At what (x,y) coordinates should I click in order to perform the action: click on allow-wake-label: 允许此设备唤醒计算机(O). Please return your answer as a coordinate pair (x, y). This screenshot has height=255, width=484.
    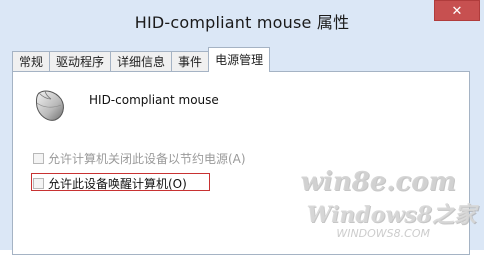
    Looking at the image, I should click on (117, 183).